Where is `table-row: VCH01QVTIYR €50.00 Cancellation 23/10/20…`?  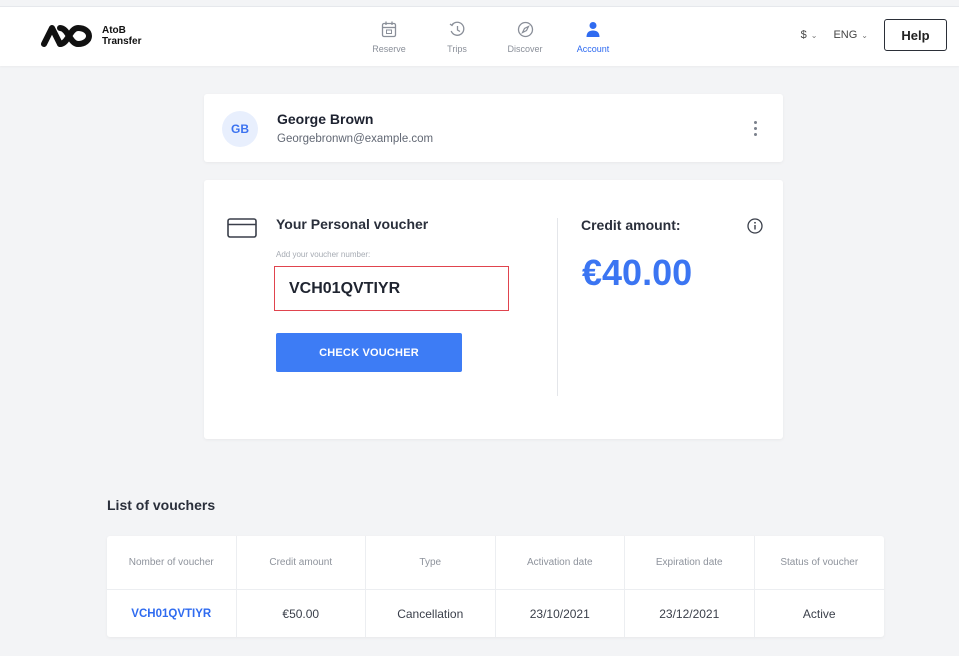
table-row: VCH01QVTIYR €50.00 Cancellation 23/10/20… is located at coordinates (495, 613).